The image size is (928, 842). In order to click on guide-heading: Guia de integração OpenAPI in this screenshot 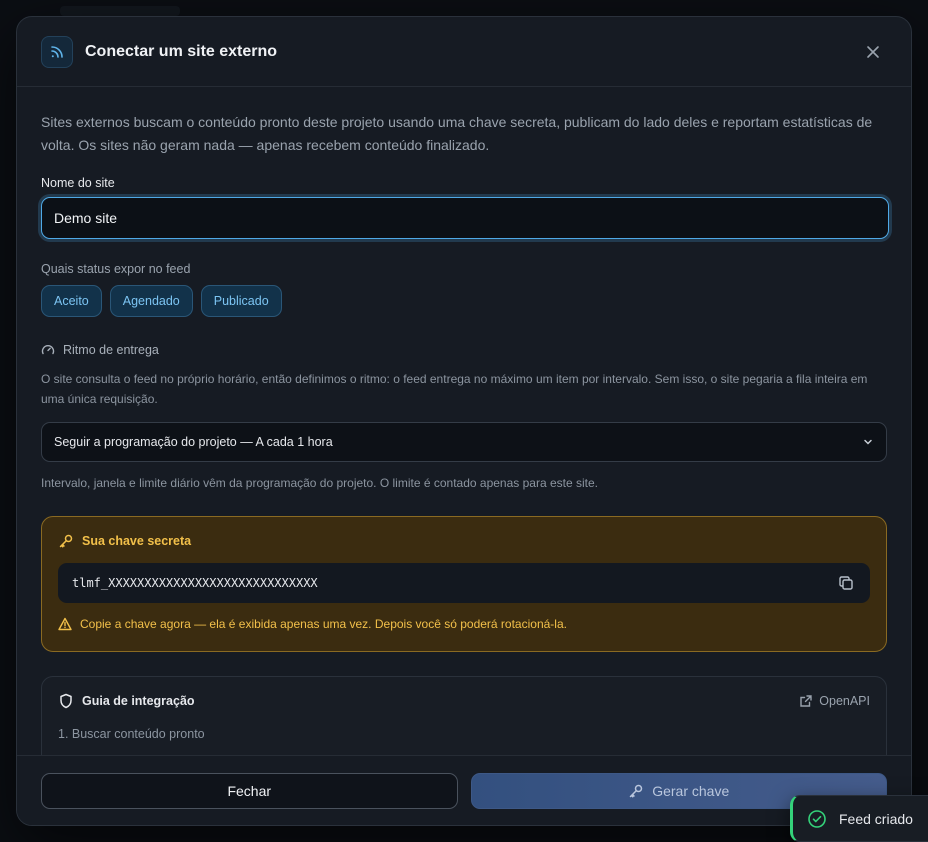, I will do `click(464, 701)`.